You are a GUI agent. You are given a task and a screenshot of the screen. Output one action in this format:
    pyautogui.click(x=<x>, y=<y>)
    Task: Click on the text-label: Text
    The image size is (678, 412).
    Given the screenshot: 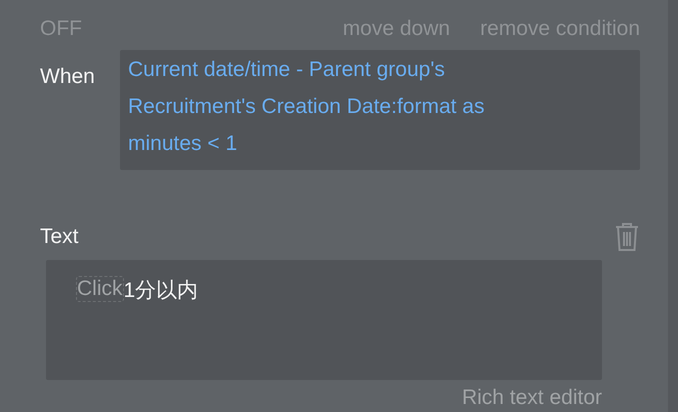 What is the action you would take?
    pyautogui.click(x=59, y=237)
    